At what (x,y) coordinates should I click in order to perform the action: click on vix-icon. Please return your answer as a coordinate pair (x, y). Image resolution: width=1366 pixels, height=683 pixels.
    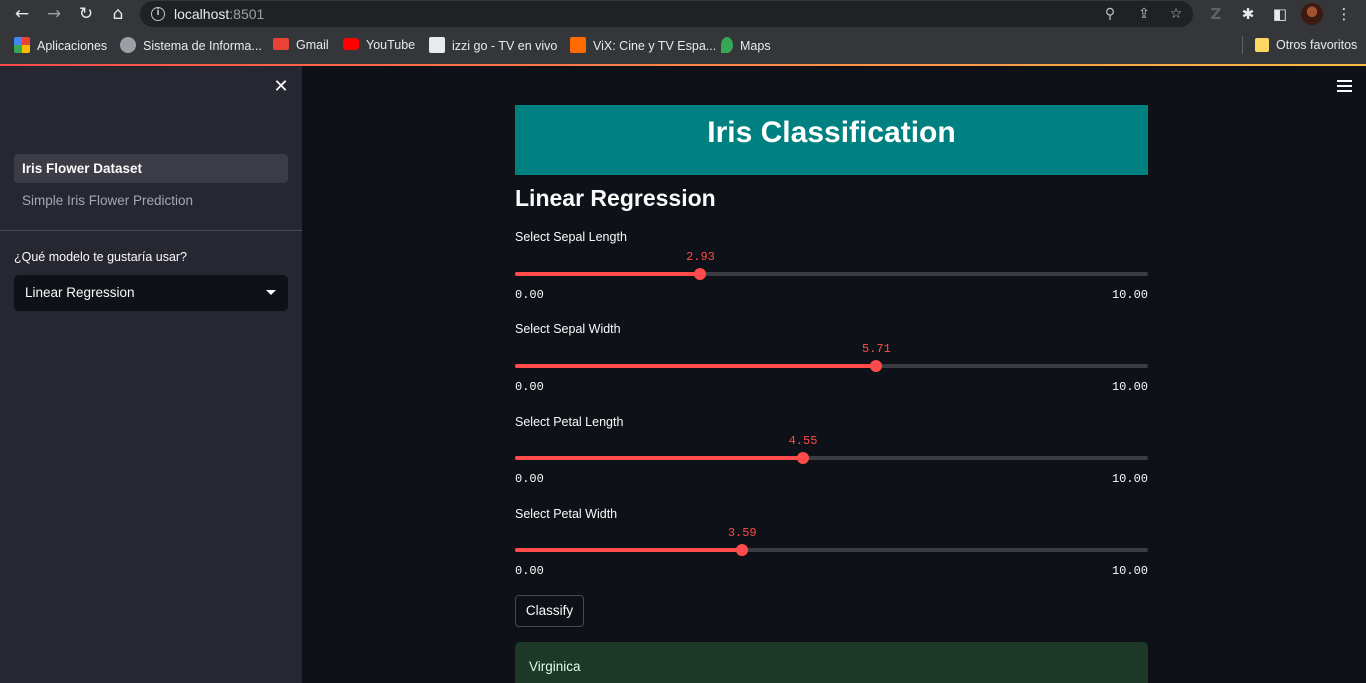
    Looking at the image, I should click on (578, 45).